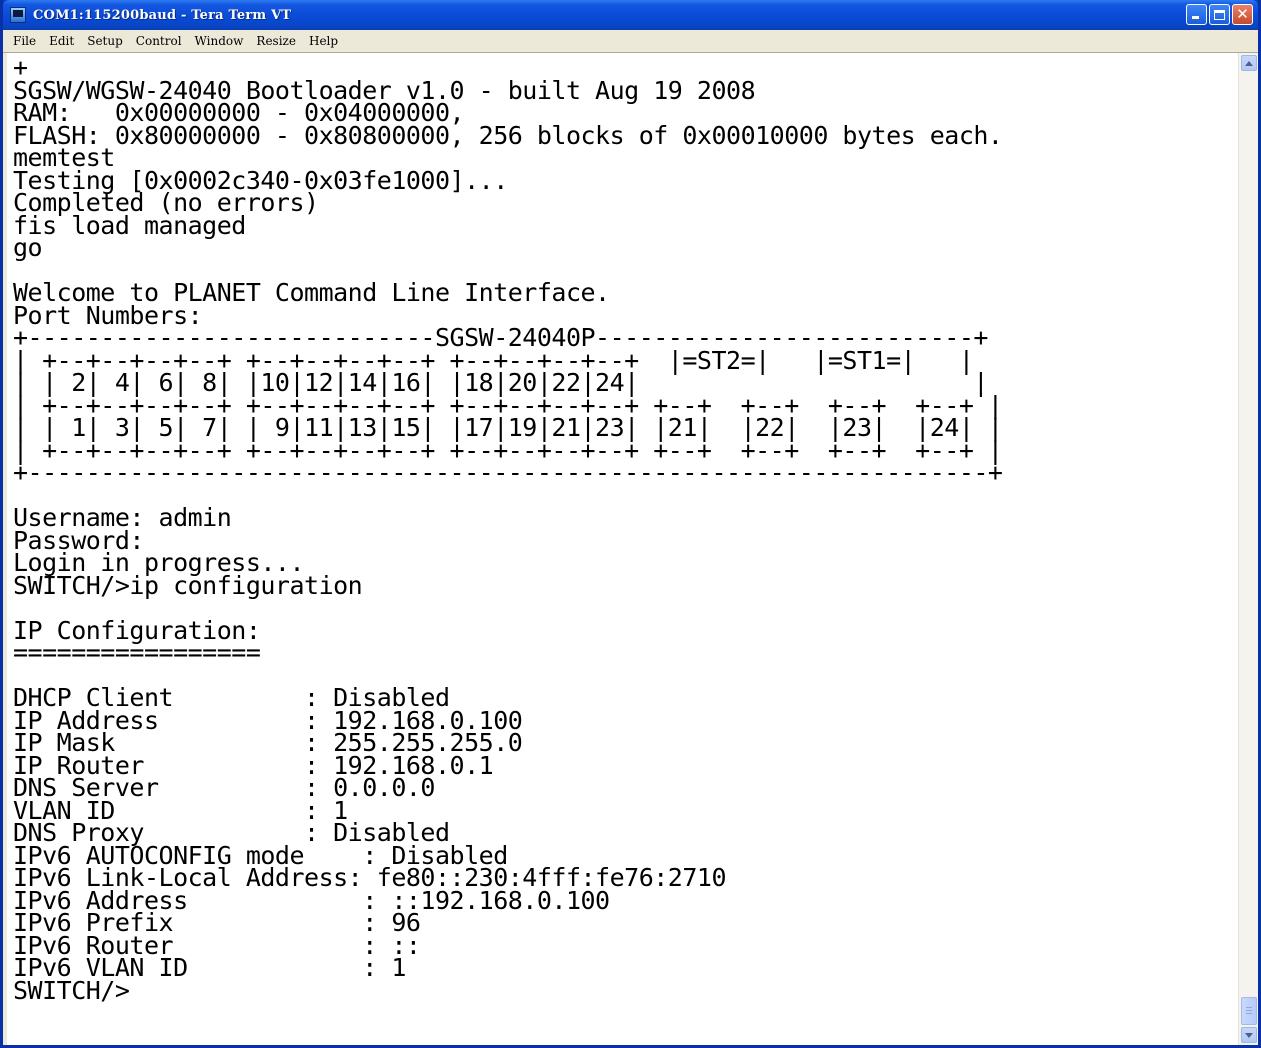 The height and width of the screenshot is (1048, 1261). I want to click on terminal-line: SWITCH/>, so click(71, 990).